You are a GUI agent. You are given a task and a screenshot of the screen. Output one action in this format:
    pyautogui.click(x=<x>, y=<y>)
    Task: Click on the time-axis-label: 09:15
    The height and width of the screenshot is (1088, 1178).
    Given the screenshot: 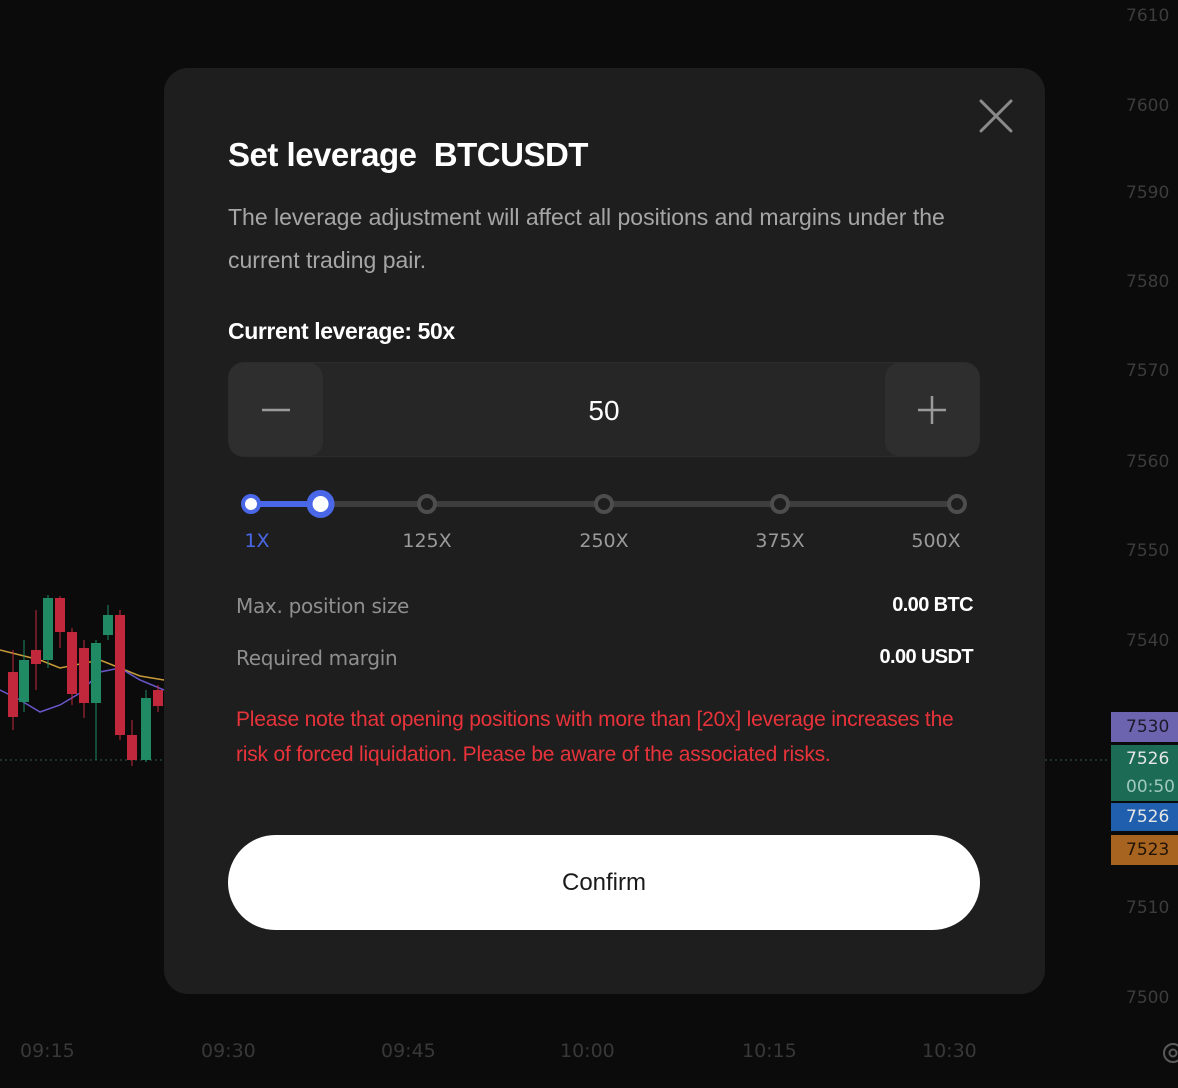 What is the action you would take?
    pyautogui.click(x=47, y=1051)
    